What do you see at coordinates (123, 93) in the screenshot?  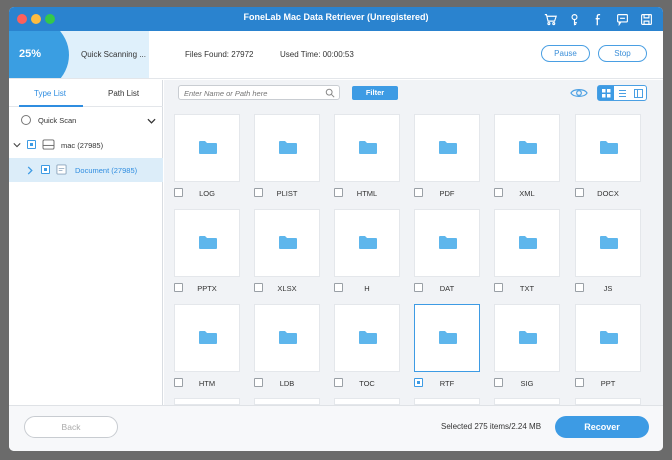 I see `tab-path-list: Path List` at bounding box center [123, 93].